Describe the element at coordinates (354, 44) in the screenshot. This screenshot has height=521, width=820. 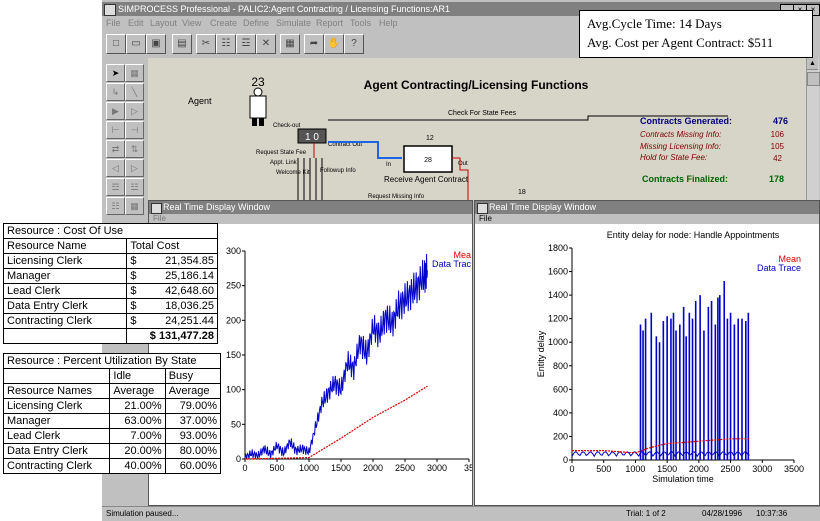
I see `help-icon: ?` at that location.